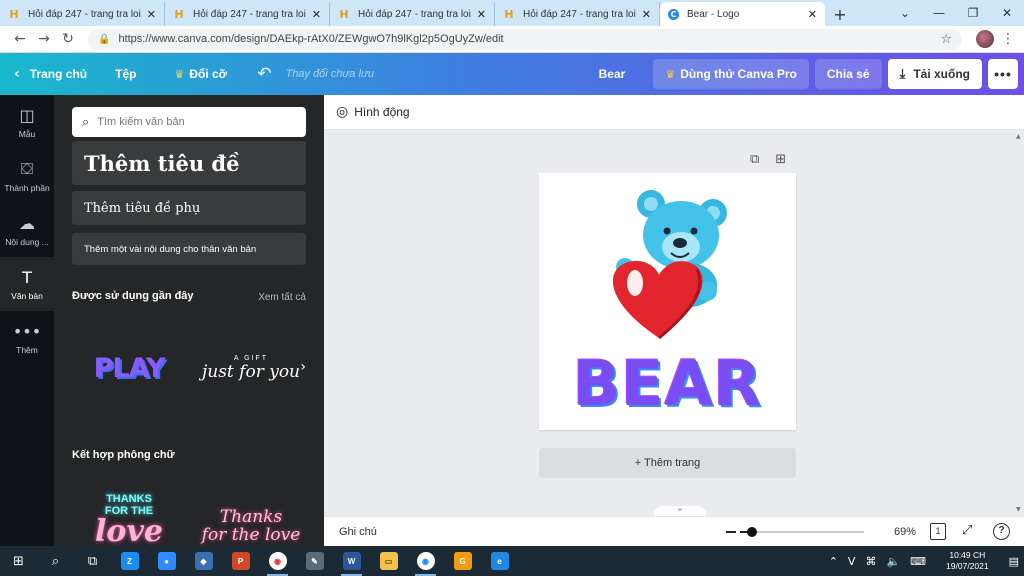 The image size is (1024, 576). Describe the element at coordinates (731, 532) in the screenshot. I see `zoom-minus-icon` at that location.